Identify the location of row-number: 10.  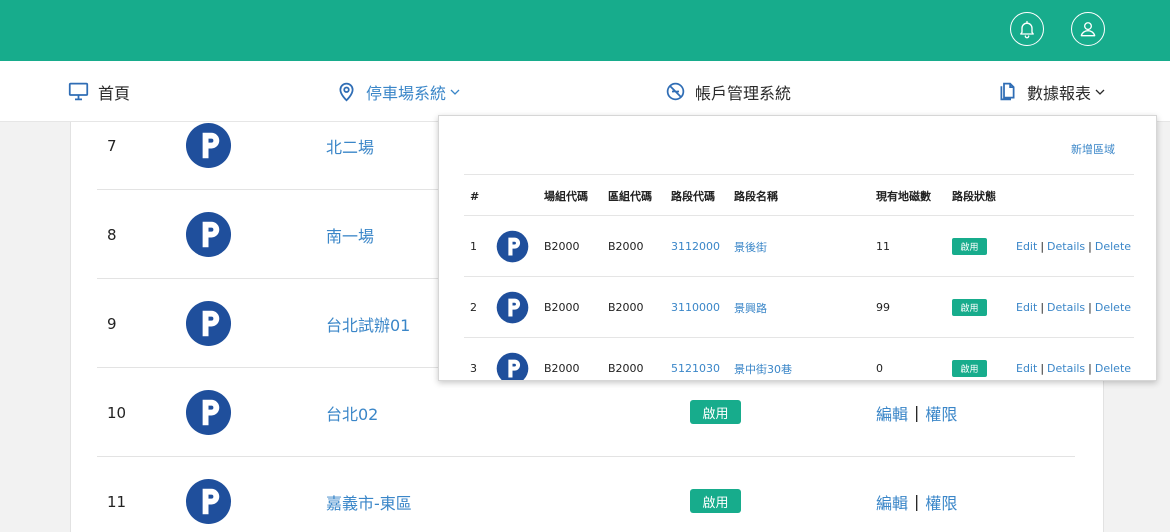
(117, 412).